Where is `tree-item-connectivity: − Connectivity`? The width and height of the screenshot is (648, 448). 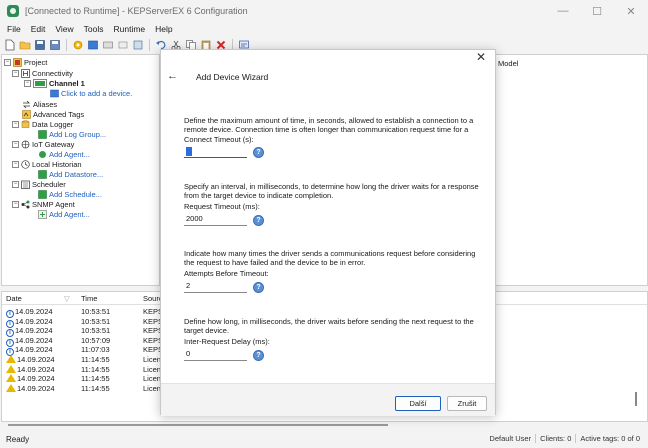 tree-item-connectivity: − Connectivity is located at coordinates (42, 73).